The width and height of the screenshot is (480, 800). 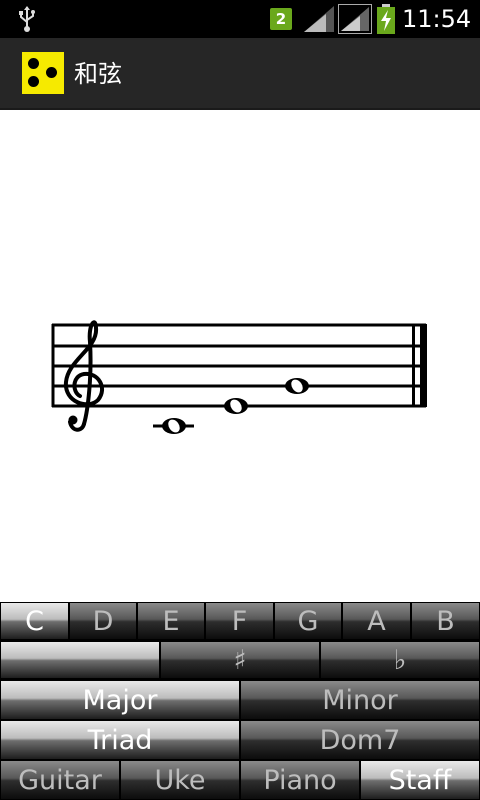 I want to click on piano-view-button: Piano, so click(x=300, y=780).